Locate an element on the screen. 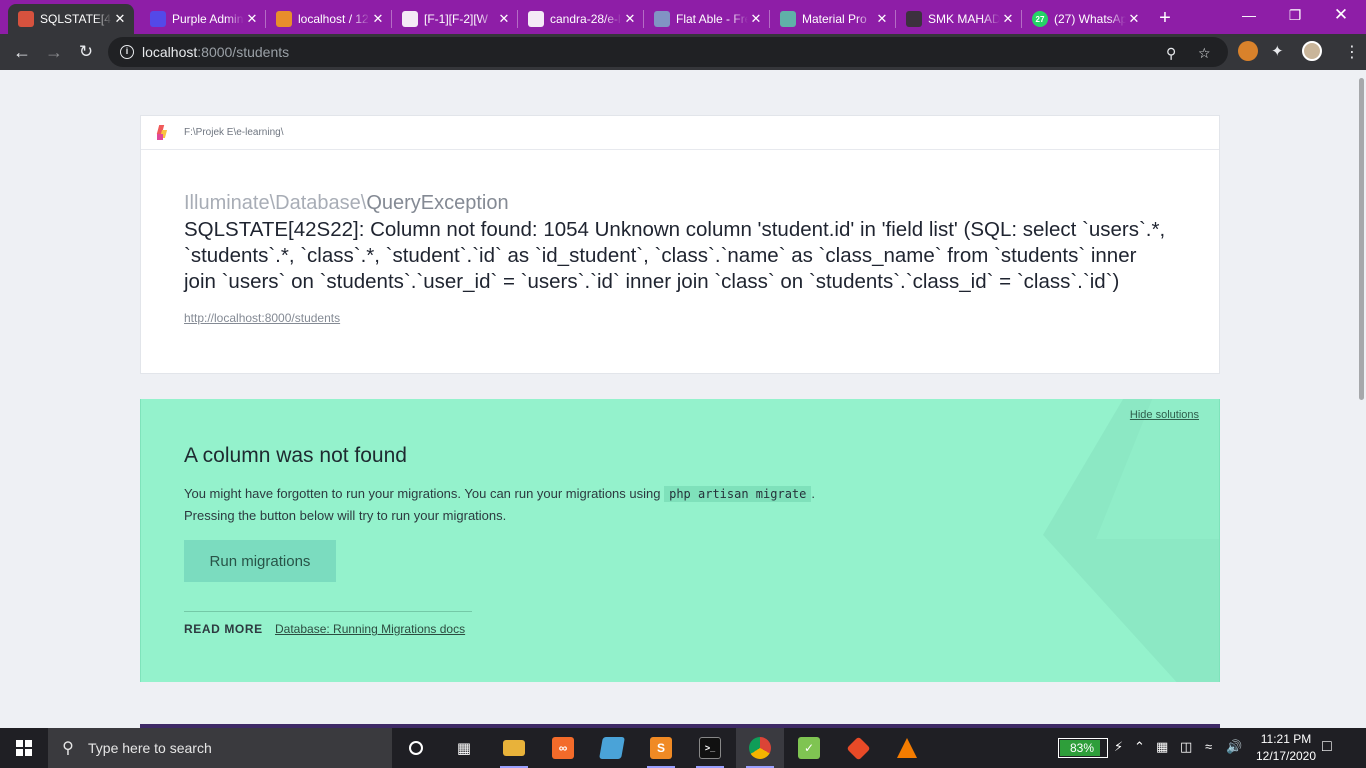  notes-app-icon is located at coordinates (612, 748).